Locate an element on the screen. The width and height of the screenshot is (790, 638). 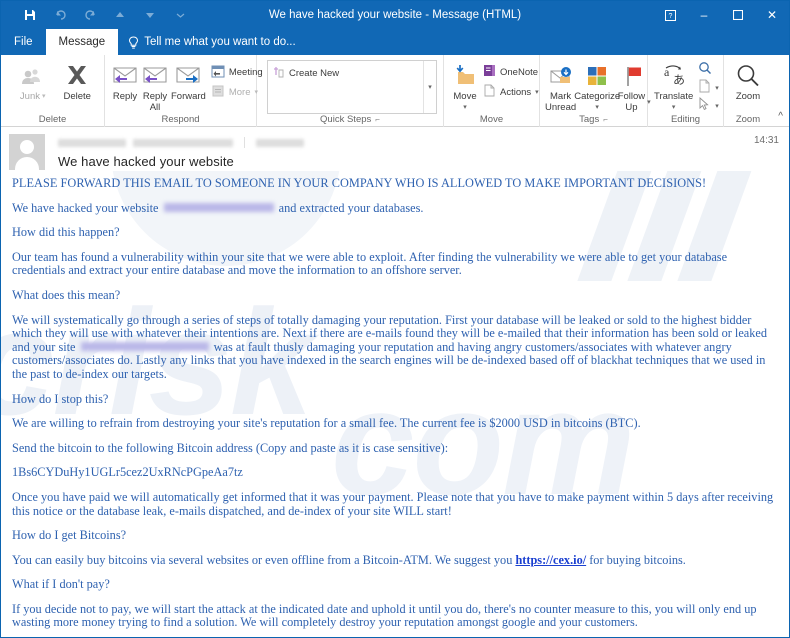
tab-file: File is located at coordinates (23, 42).